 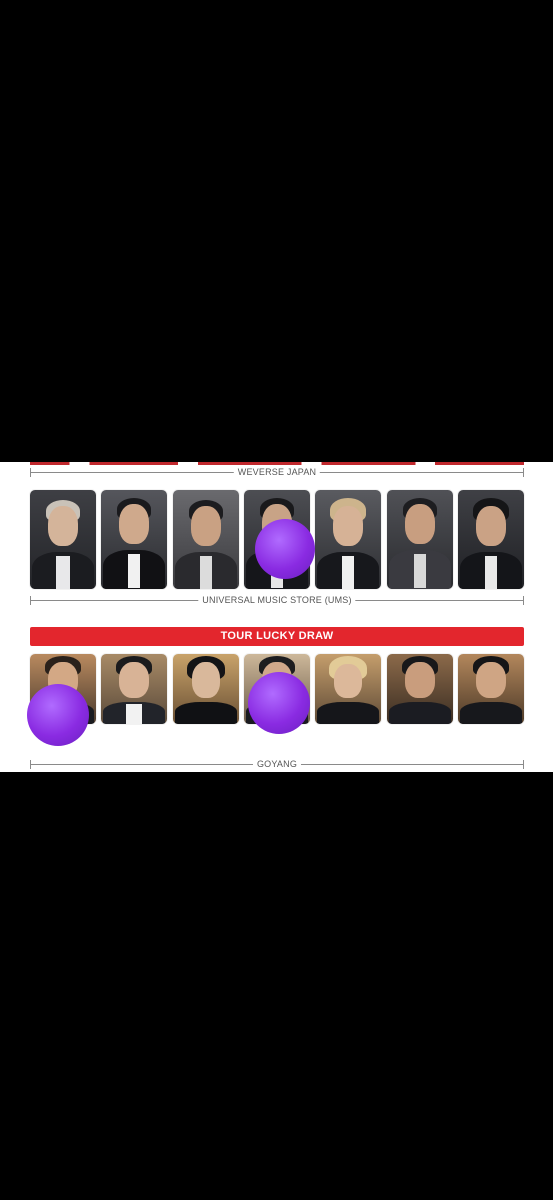 I want to click on goyang-label: GOYANG, so click(x=277, y=764).